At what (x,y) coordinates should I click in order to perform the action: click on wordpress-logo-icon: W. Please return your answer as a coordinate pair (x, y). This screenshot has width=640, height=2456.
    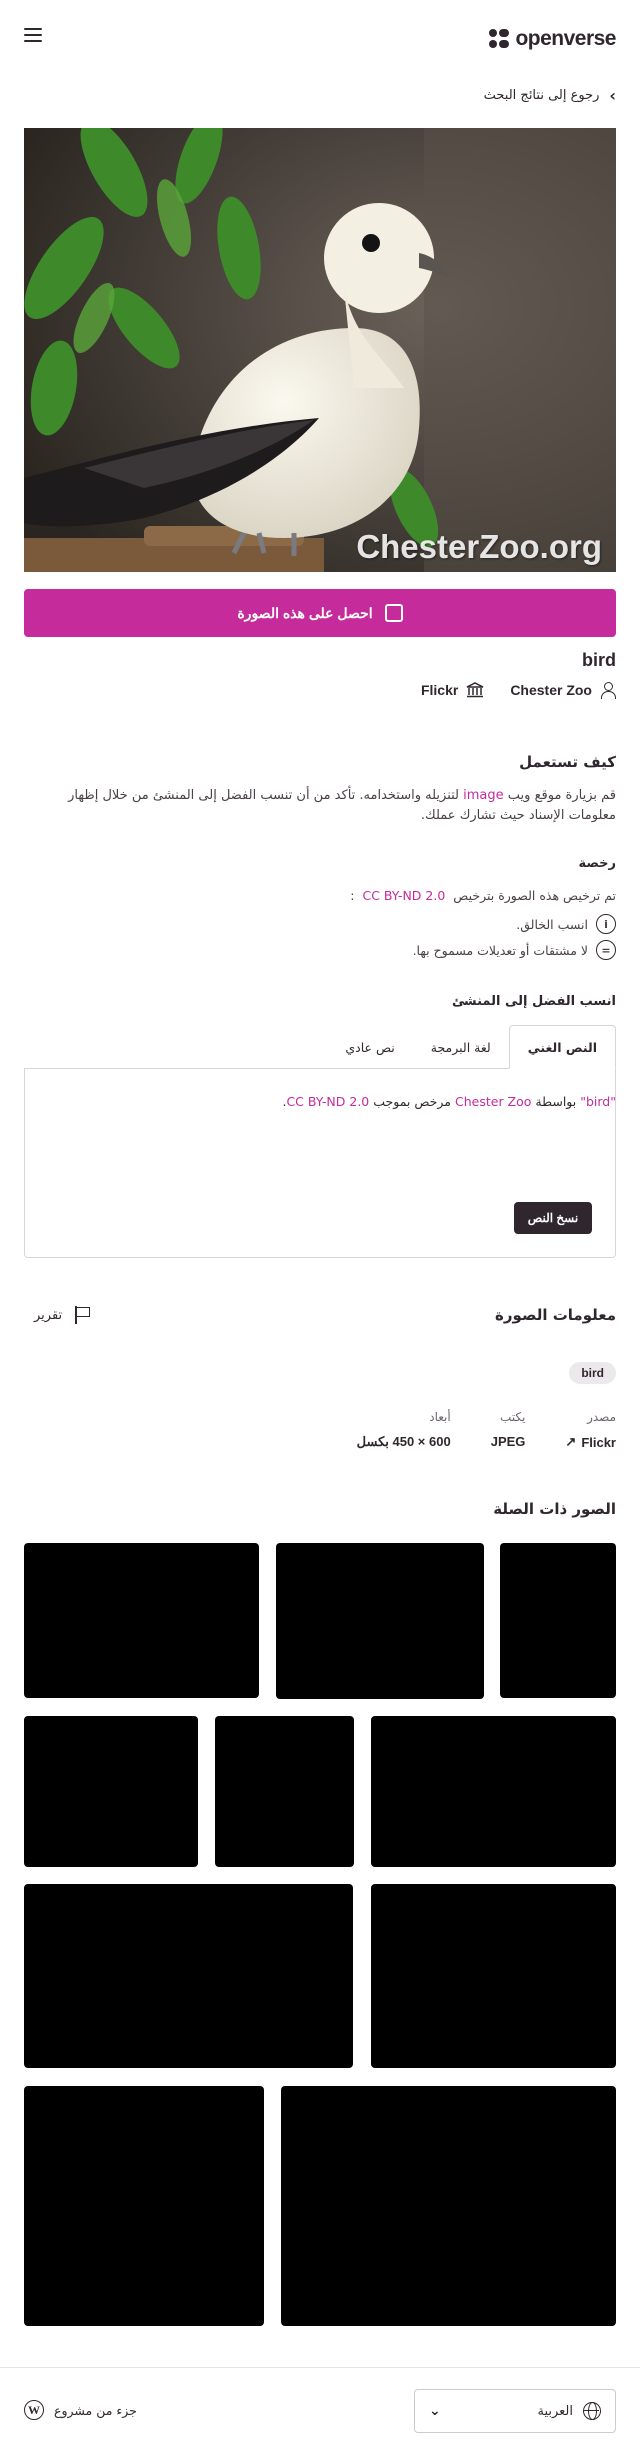
    Looking at the image, I should click on (34, 2410).